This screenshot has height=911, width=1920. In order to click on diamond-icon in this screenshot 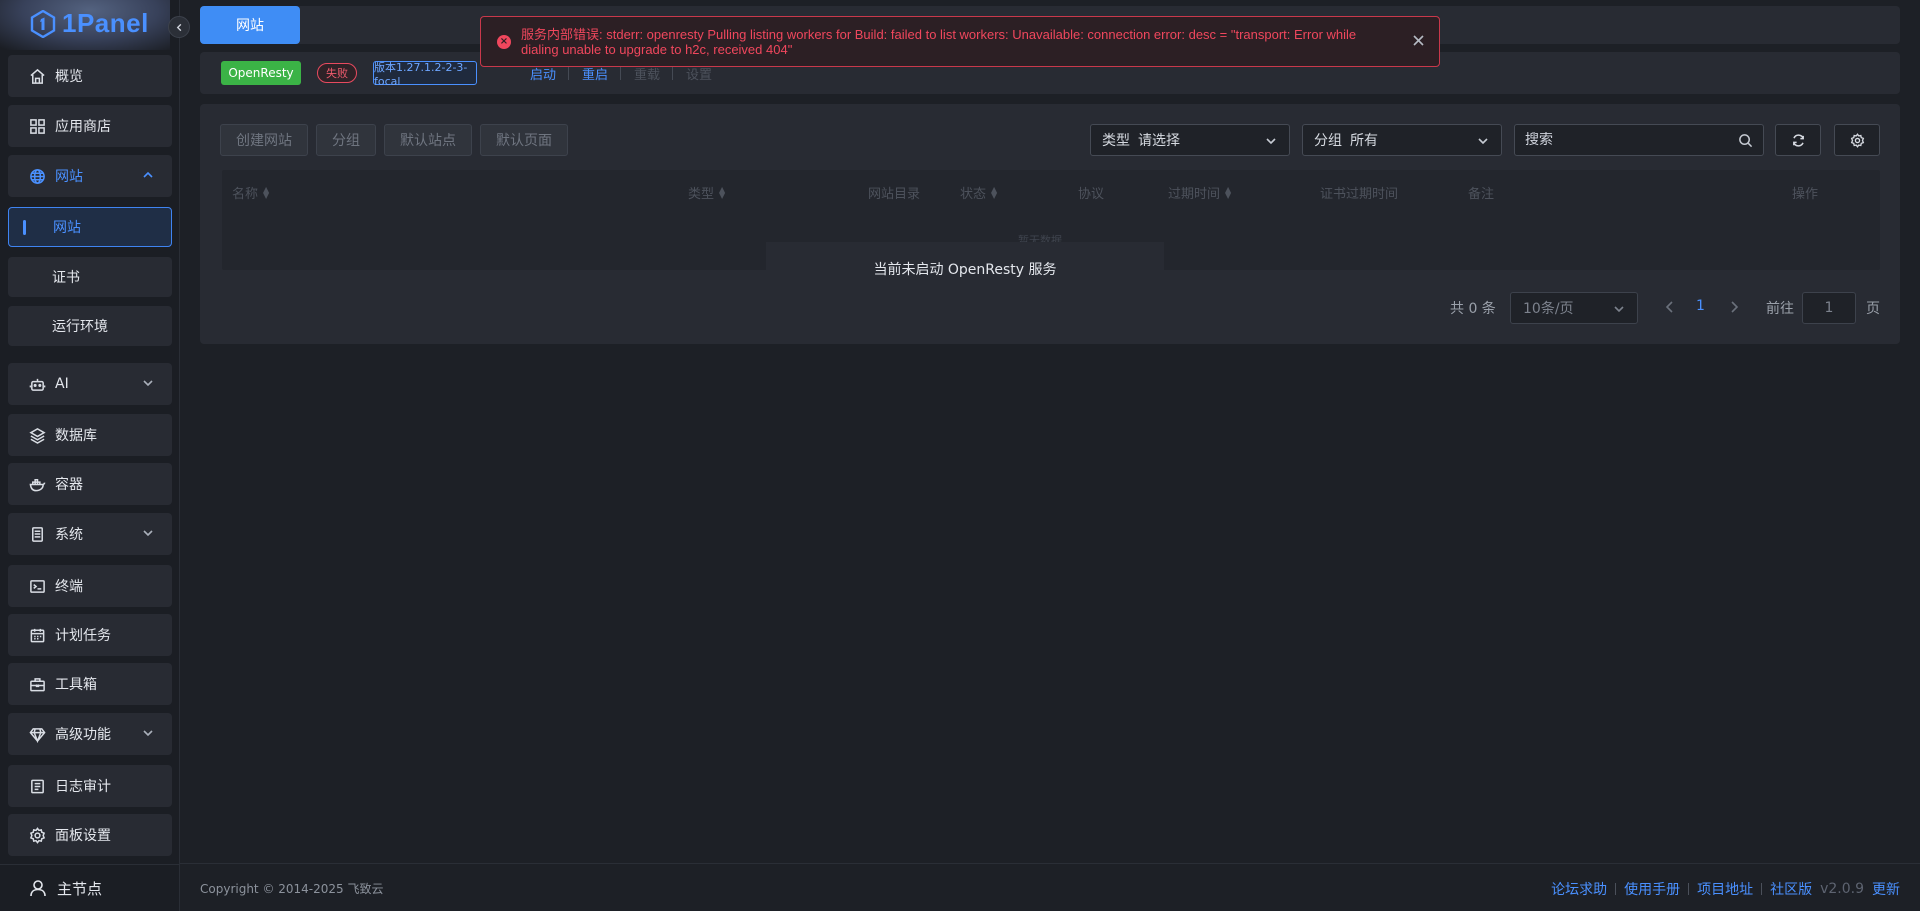, I will do `click(37, 734)`.